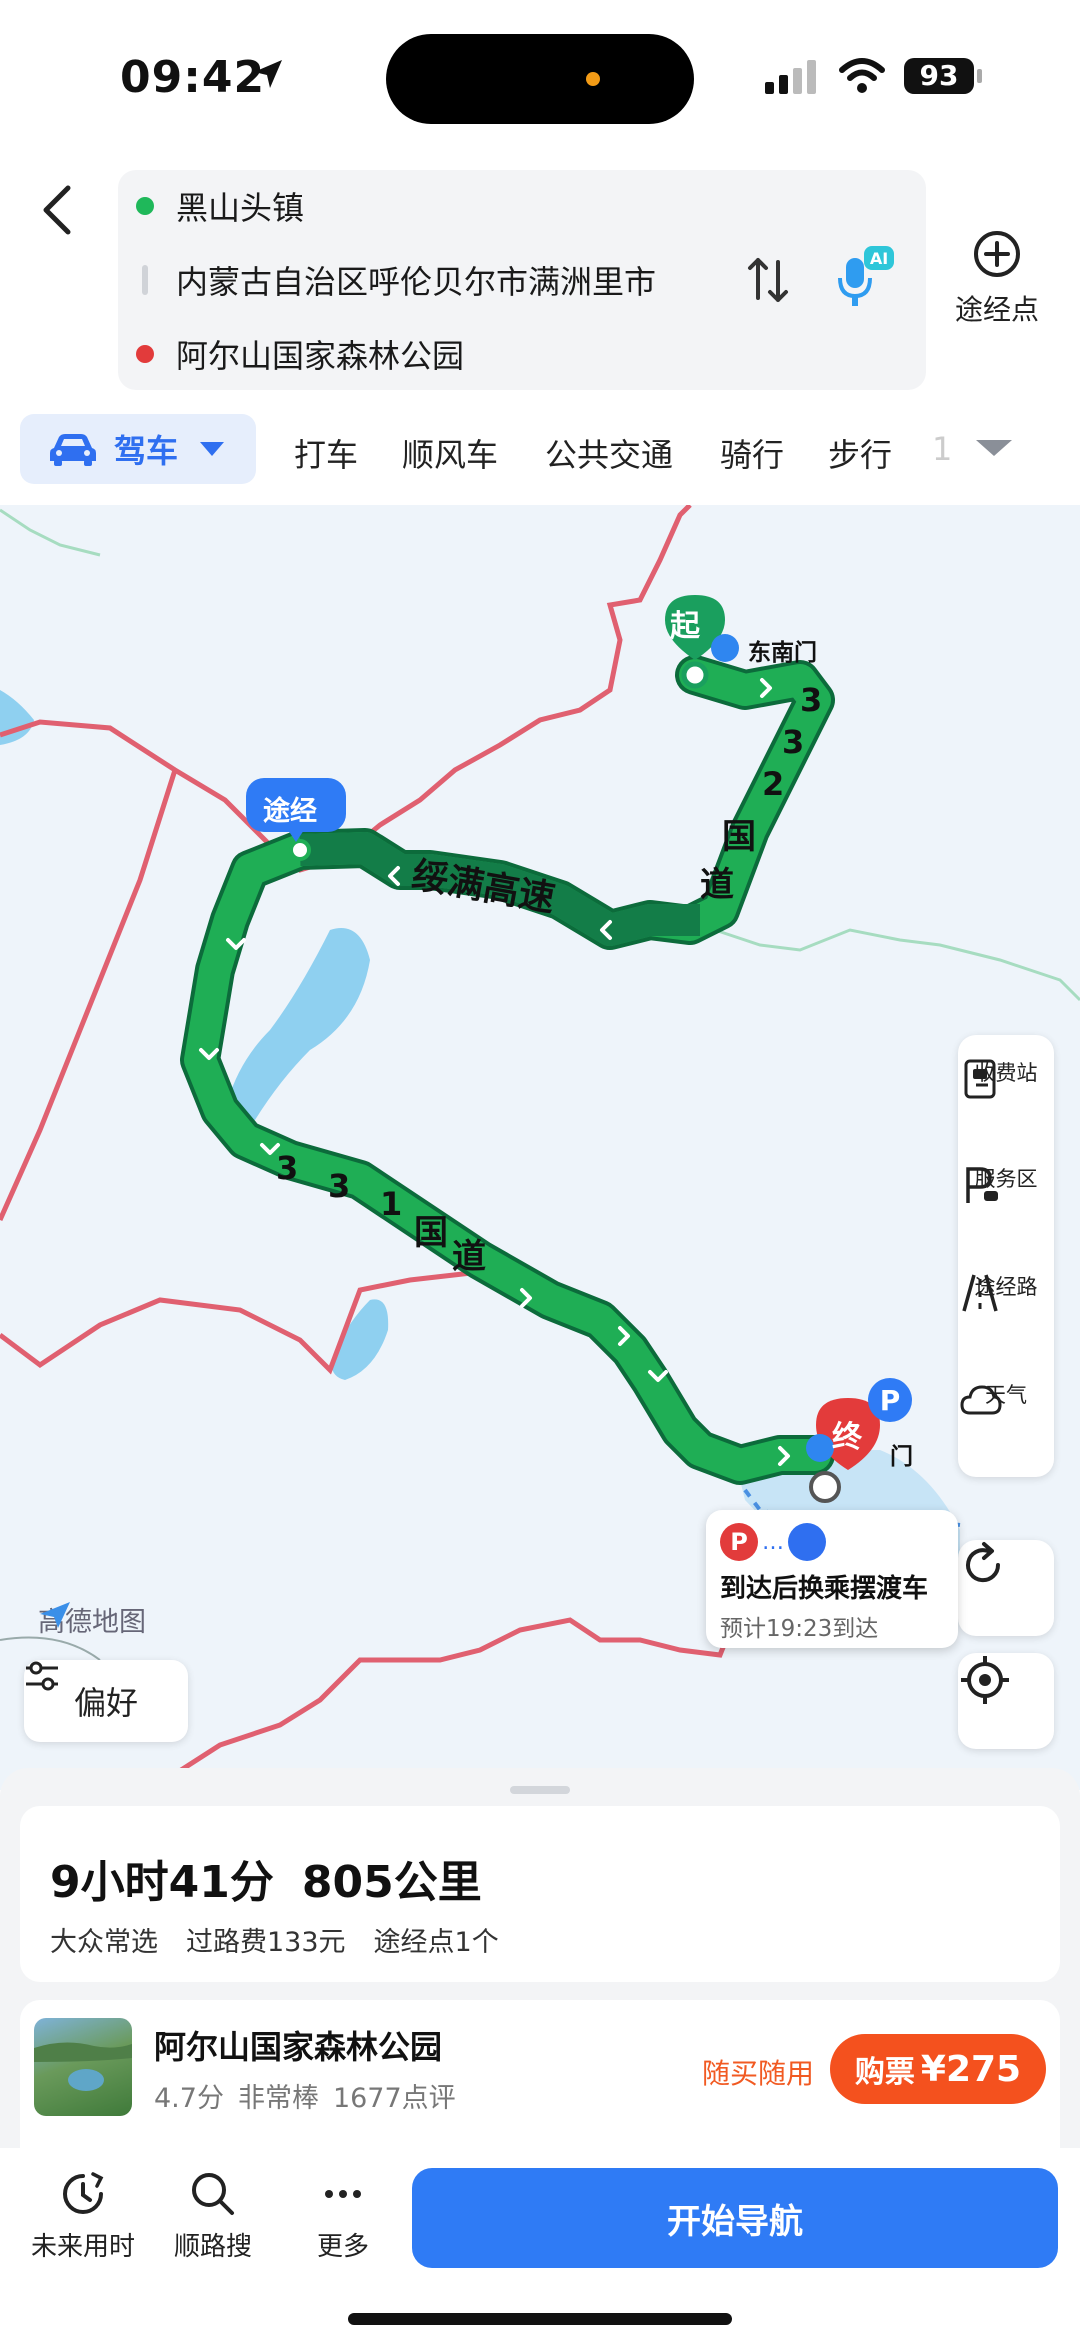 The height and width of the screenshot is (2347, 1080). What do you see at coordinates (268, 74) in the screenshot?
I see `location-arrow-icon` at bounding box center [268, 74].